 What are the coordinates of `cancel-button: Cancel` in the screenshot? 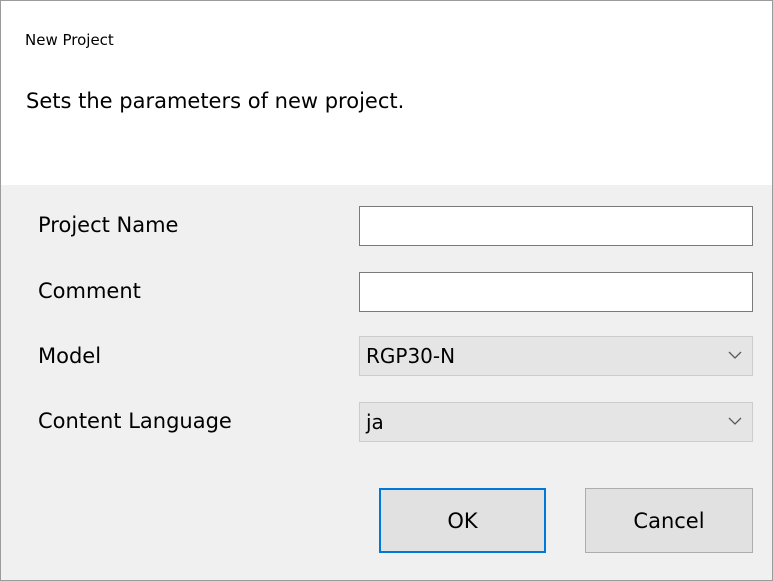 It's located at (669, 520).